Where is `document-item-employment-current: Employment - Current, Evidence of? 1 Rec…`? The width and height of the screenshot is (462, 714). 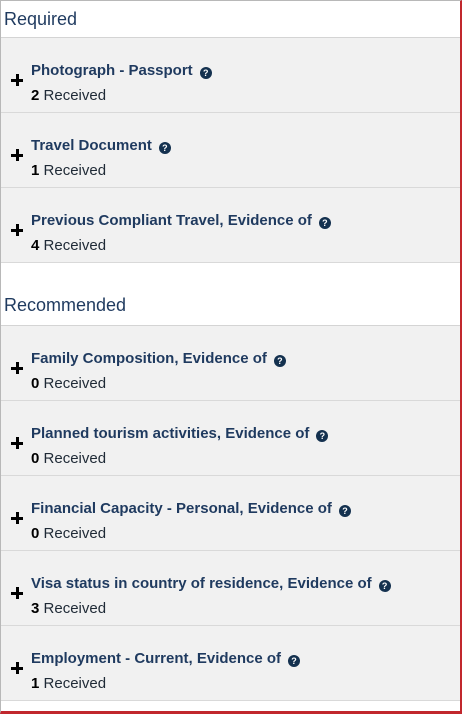
document-item-employment-current: Employment - Current, Evidence of? 1 Rec… is located at coordinates (230, 663).